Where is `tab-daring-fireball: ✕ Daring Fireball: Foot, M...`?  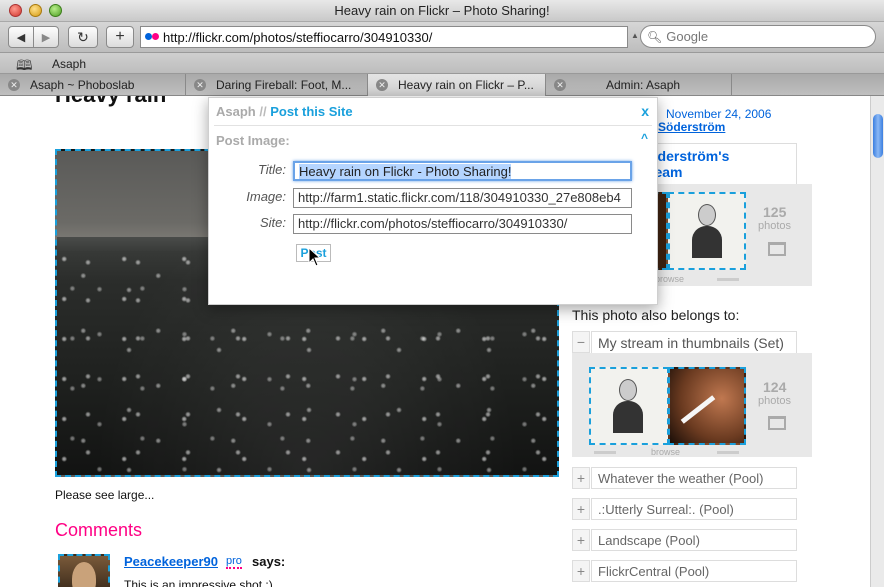
tab-daring-fireball: ✕ Daring Fireball: Foot, M... is located at coordinates (277, 85).